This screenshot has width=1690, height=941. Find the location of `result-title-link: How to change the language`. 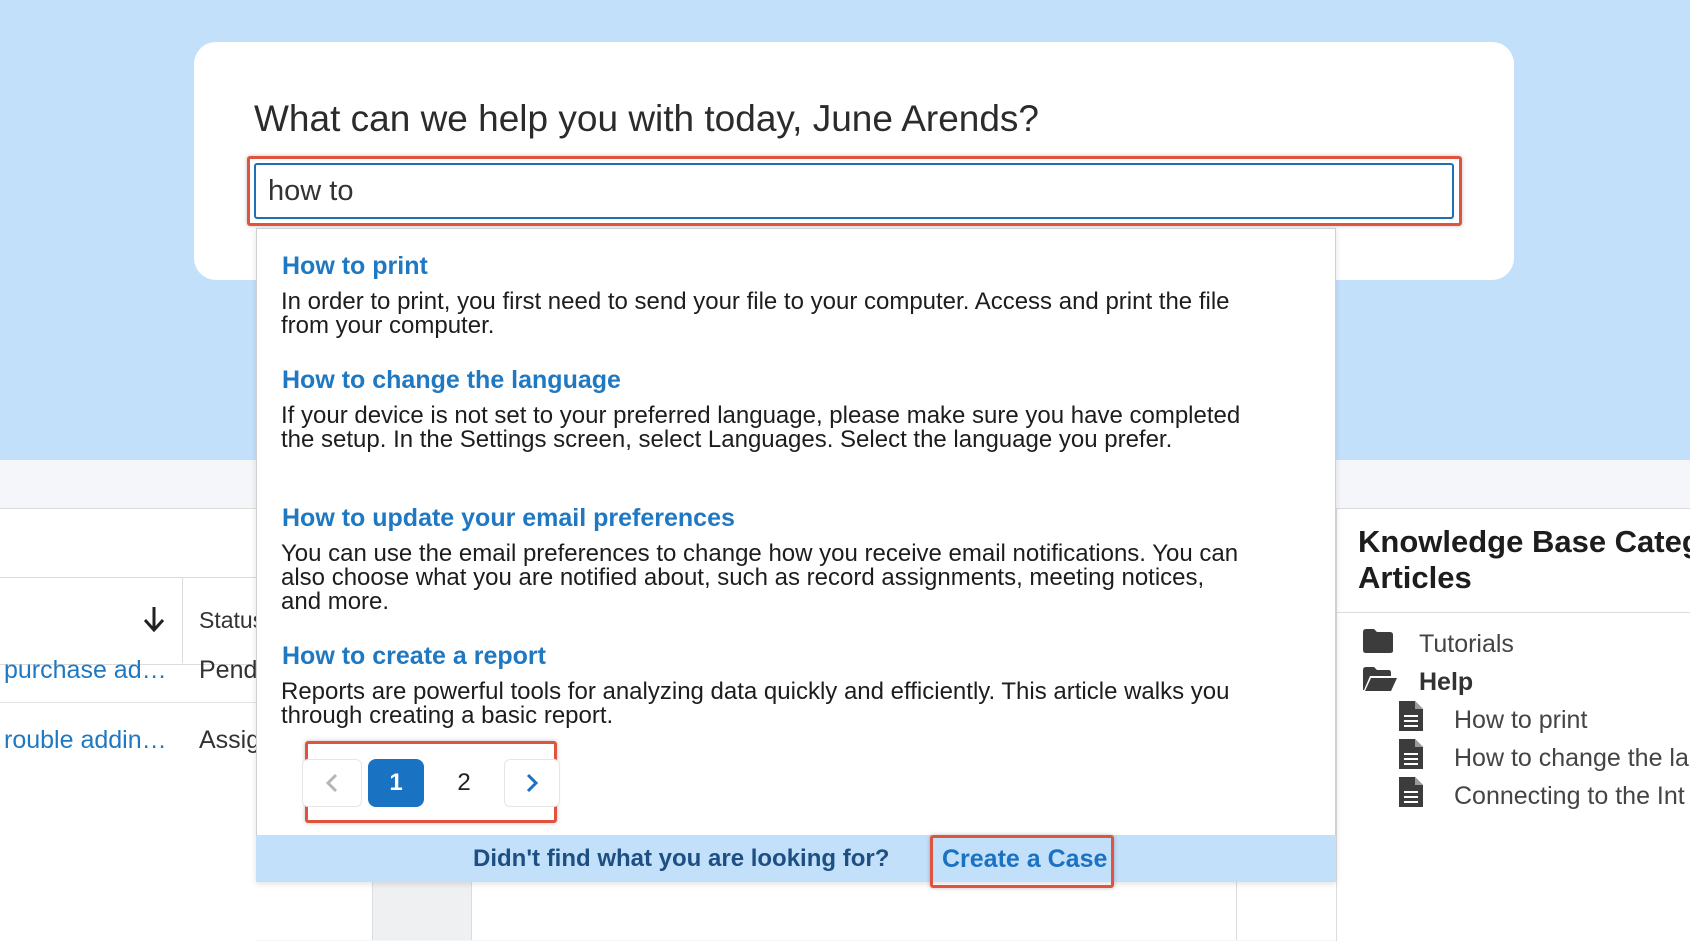

result-title-link: How to change the language is located at coordinates (451, 380).